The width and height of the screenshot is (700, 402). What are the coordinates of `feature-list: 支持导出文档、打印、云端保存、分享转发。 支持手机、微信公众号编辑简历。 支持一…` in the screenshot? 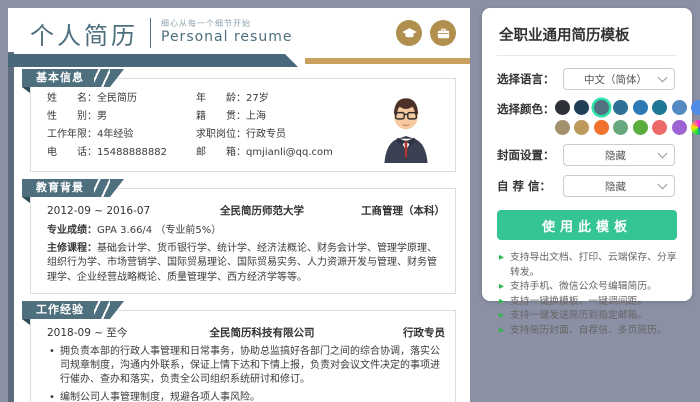 It's located at (587, 295).